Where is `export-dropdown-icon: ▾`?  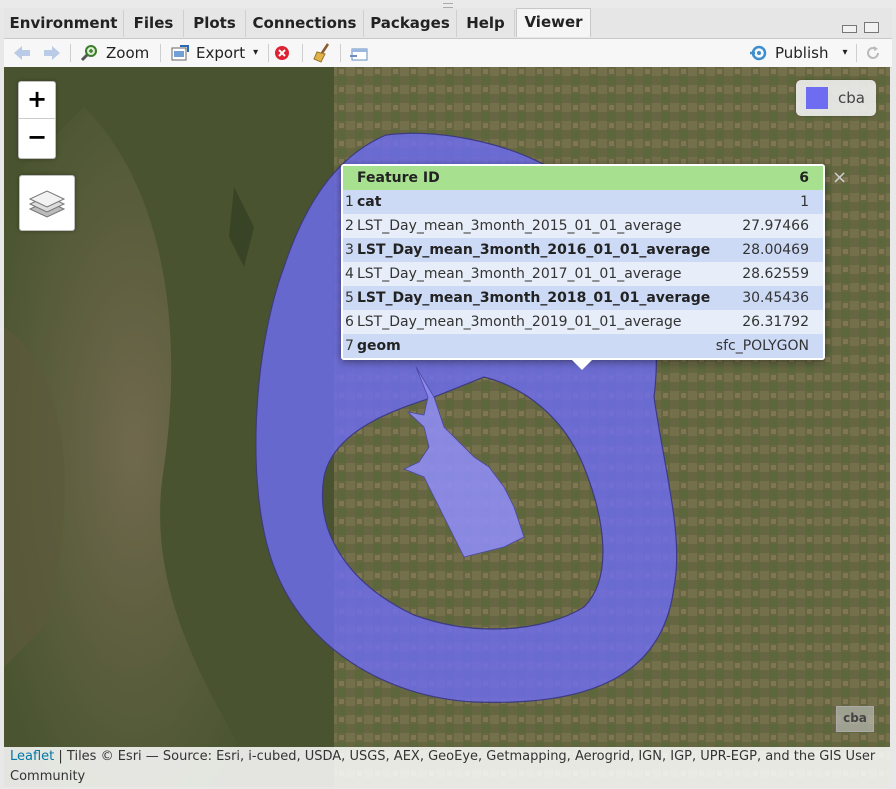
export-dropdown-icon: ▾ is located at coordinates (256, 52).